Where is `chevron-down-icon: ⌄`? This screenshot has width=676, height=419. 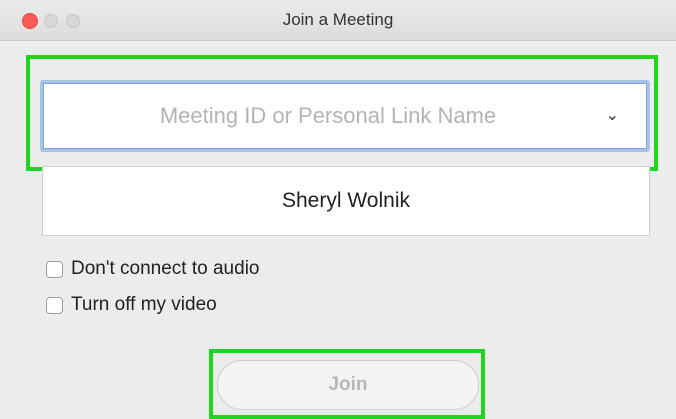
chevron-down-icon: ⌄ is located at coordinates (612, 115).